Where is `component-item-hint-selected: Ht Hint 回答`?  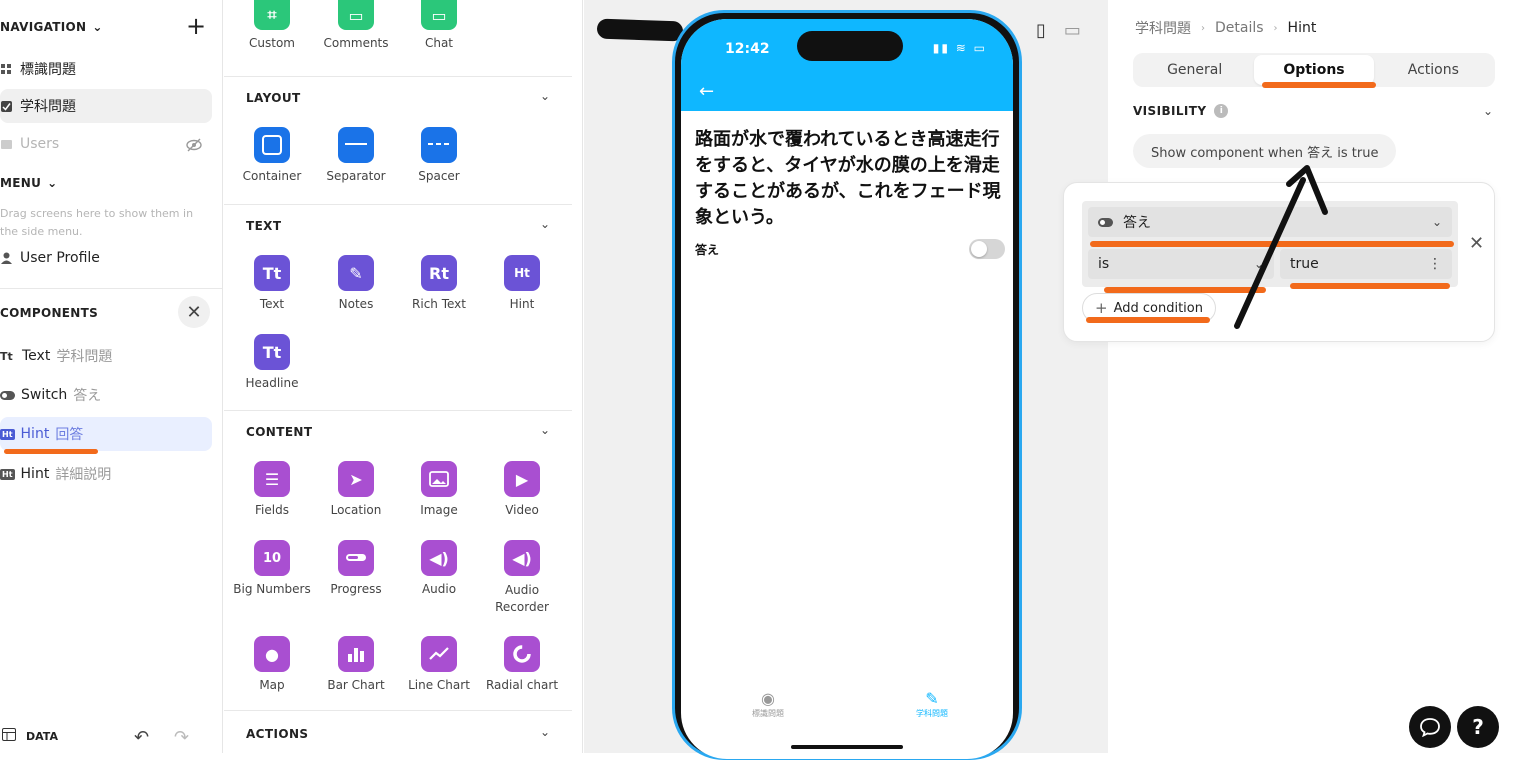
component-item-hint-selected: Ht Hint 回答 is located at coordinates (106, 434).